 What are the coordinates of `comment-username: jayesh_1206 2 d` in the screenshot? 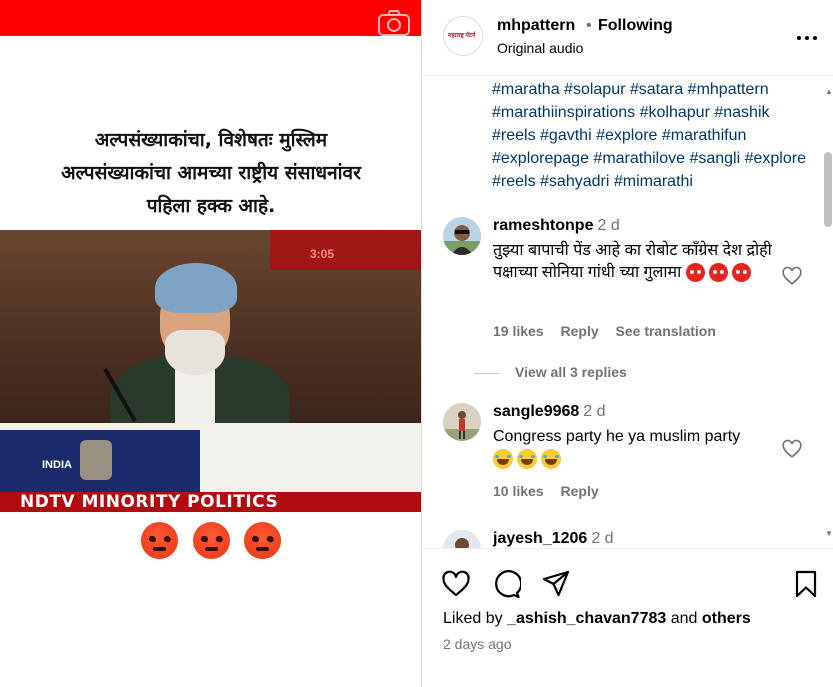 It's located at (553, 539).